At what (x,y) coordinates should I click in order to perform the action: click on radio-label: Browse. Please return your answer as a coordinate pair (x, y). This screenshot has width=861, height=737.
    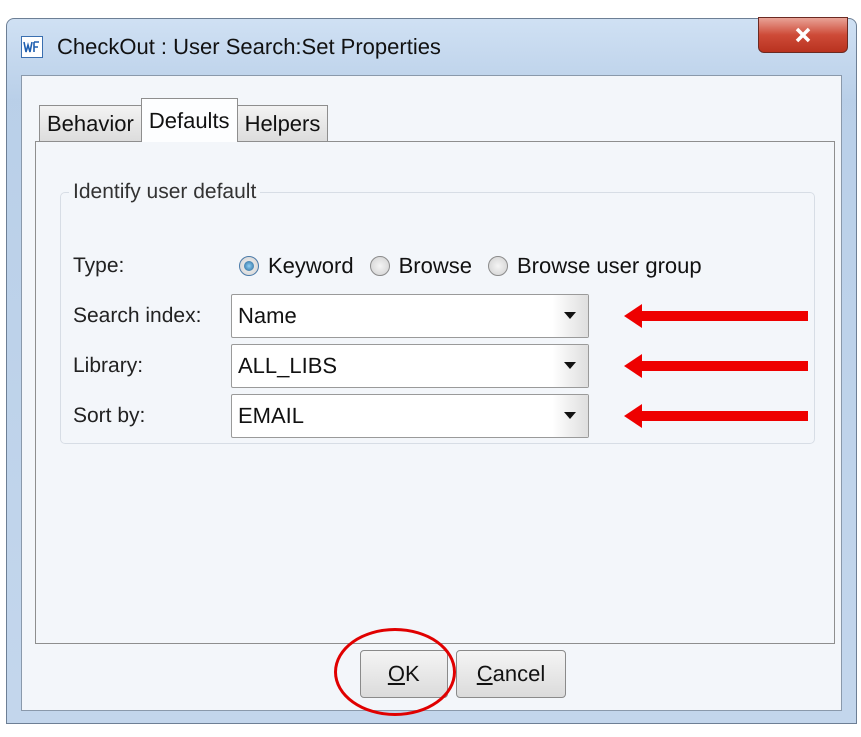
    Looking at the image, I should click on (435, 266).